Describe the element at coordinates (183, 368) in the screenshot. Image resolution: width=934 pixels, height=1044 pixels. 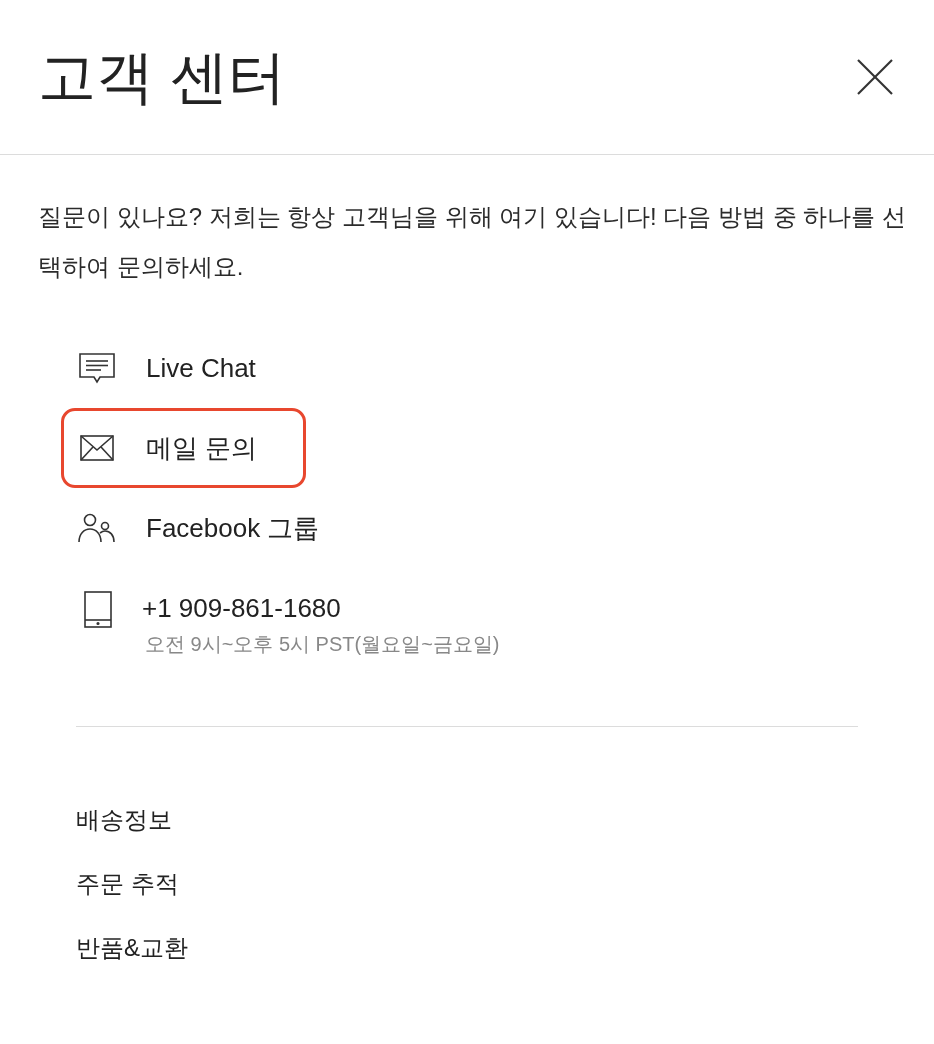
I see `contact-option: Live Chat` at that location.